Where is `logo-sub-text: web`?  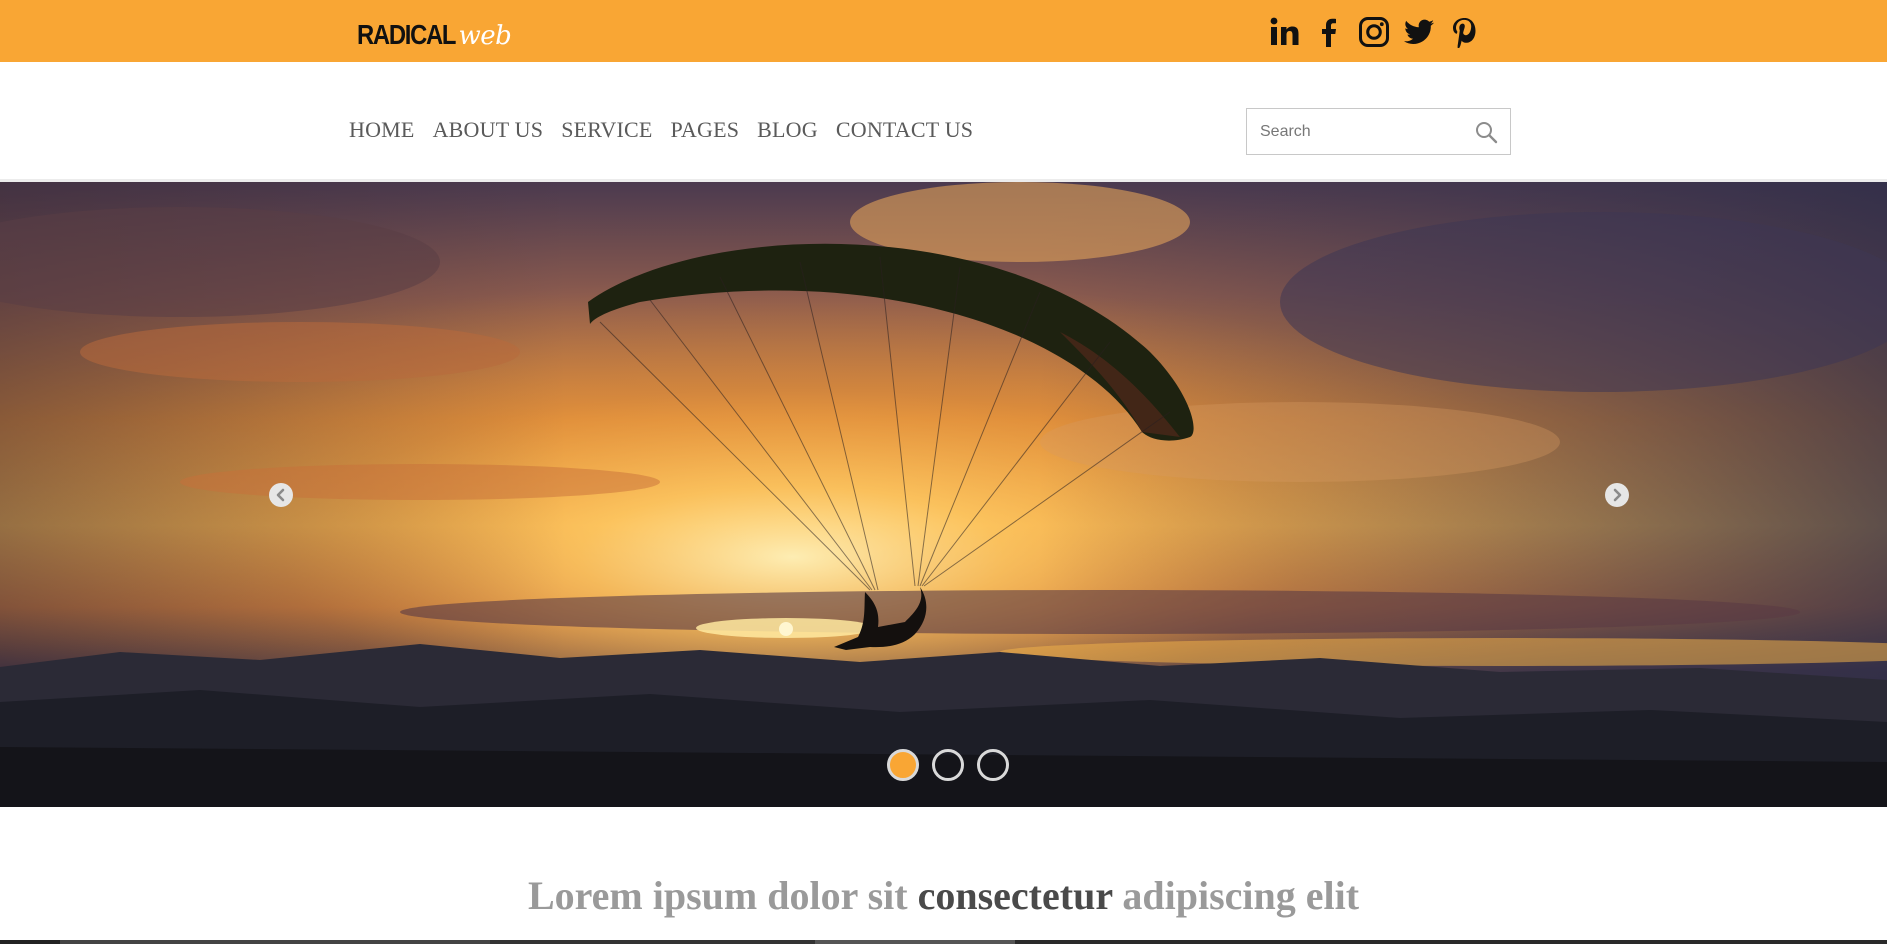
logo-sub-text: web is located at coordinates (485, 36).